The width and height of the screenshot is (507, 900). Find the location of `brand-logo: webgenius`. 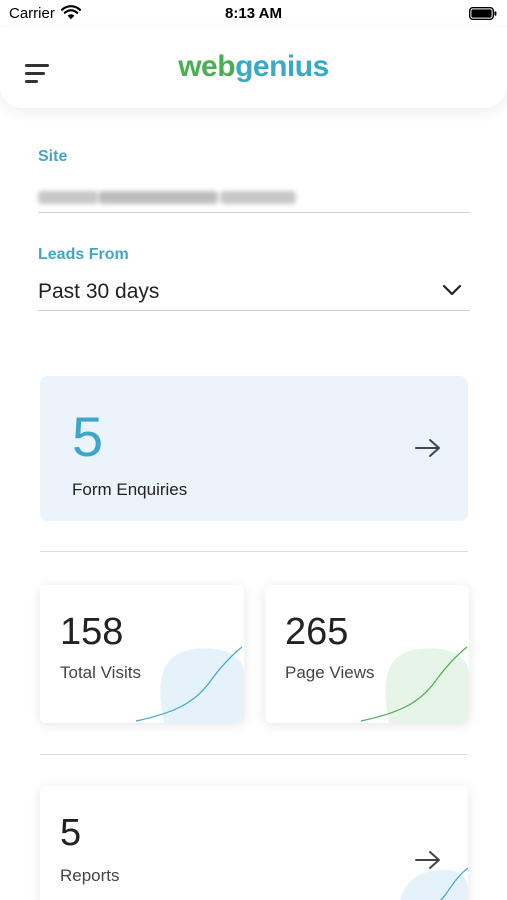

brand-logo: webgenius is located at coordinates (253, 67).